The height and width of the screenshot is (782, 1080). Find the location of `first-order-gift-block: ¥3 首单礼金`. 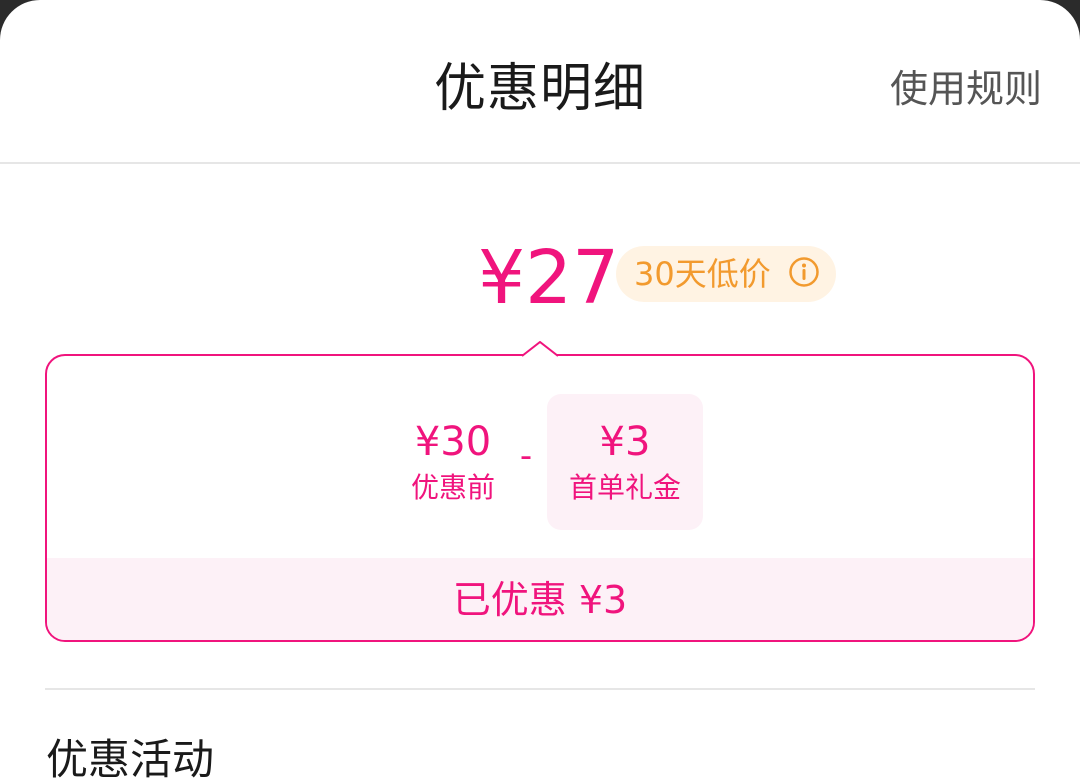

first-order-gift-block: ¥3 首单礼金 is located at coordinates (625, 462).